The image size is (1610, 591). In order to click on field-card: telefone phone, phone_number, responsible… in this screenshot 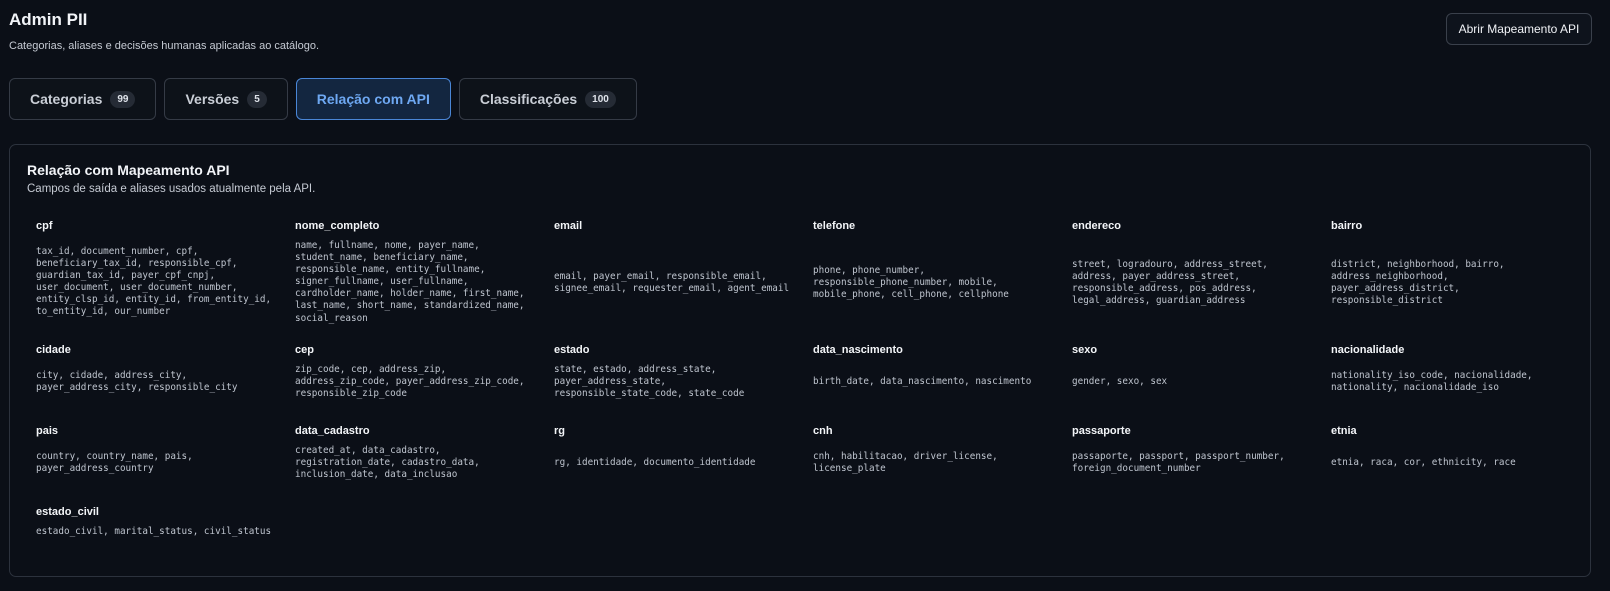, I will do `click(942, 282)`.